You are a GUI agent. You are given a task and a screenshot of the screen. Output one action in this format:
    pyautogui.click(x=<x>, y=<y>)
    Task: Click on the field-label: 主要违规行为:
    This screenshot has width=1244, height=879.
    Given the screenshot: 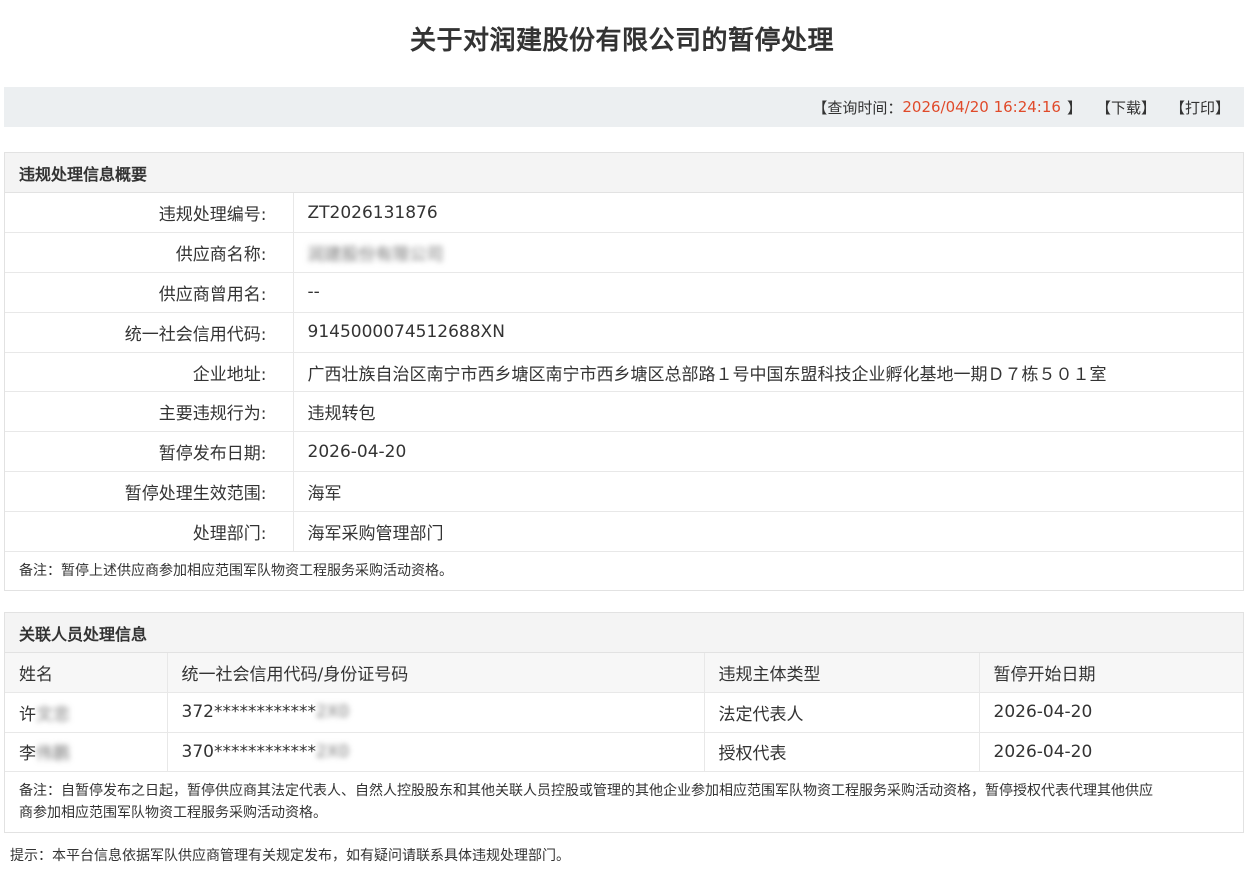 What is the action you would take?
    pyautogui.click(x=149, y=412)
    